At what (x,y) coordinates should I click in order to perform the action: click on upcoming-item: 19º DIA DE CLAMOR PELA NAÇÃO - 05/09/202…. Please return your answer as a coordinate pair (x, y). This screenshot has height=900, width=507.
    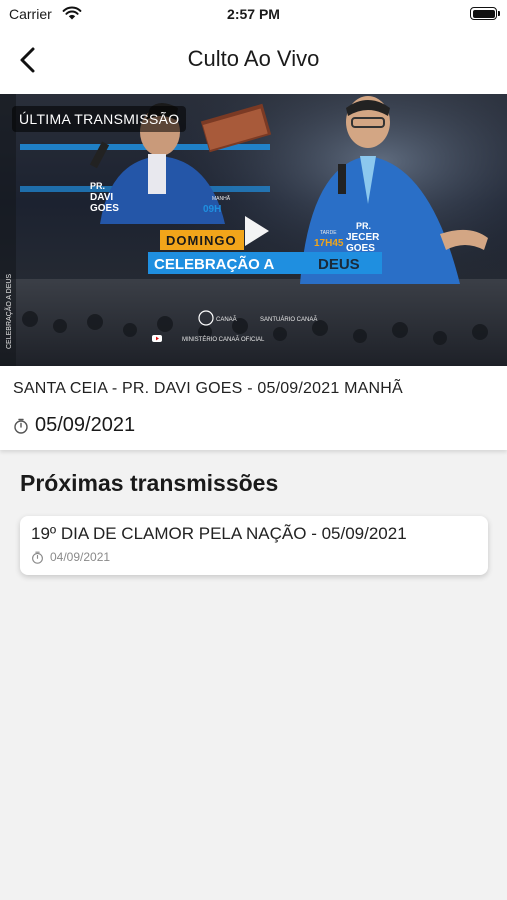
    Looking at the image, I should click on (254, 545).